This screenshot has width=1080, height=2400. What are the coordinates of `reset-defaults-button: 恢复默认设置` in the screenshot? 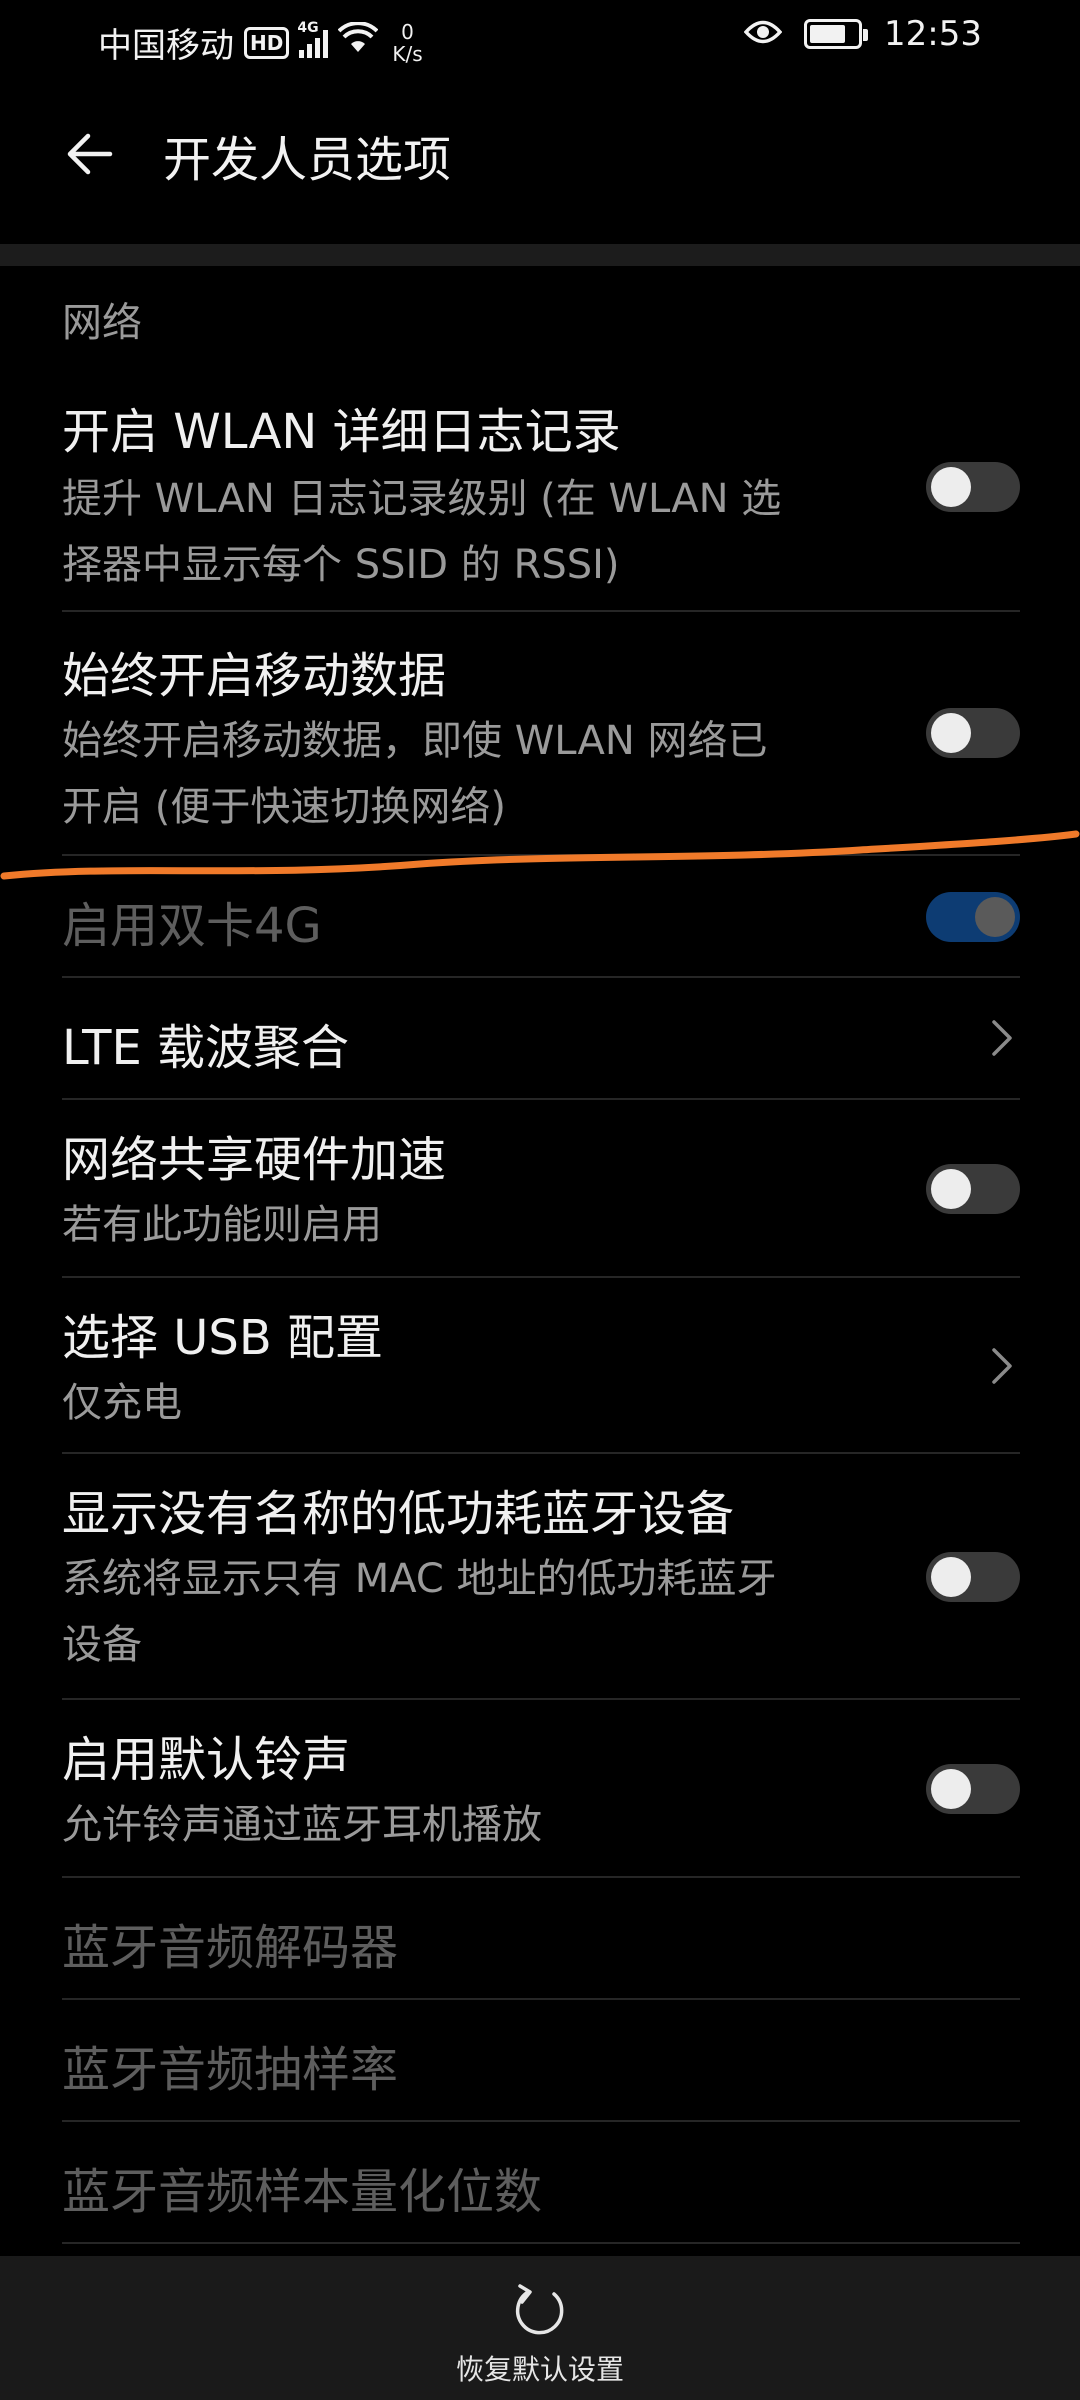 It's located at (540, 2328).